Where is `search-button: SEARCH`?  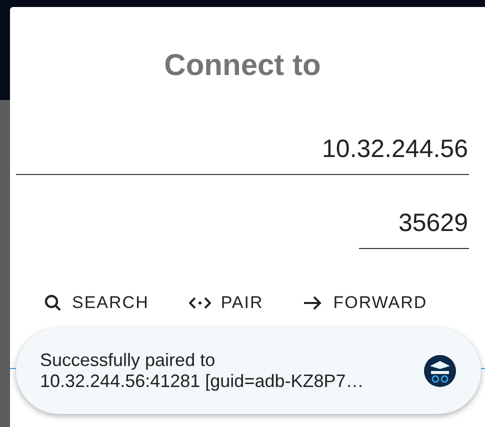 search-button: SEARCH is located at coordinates (96, 303).